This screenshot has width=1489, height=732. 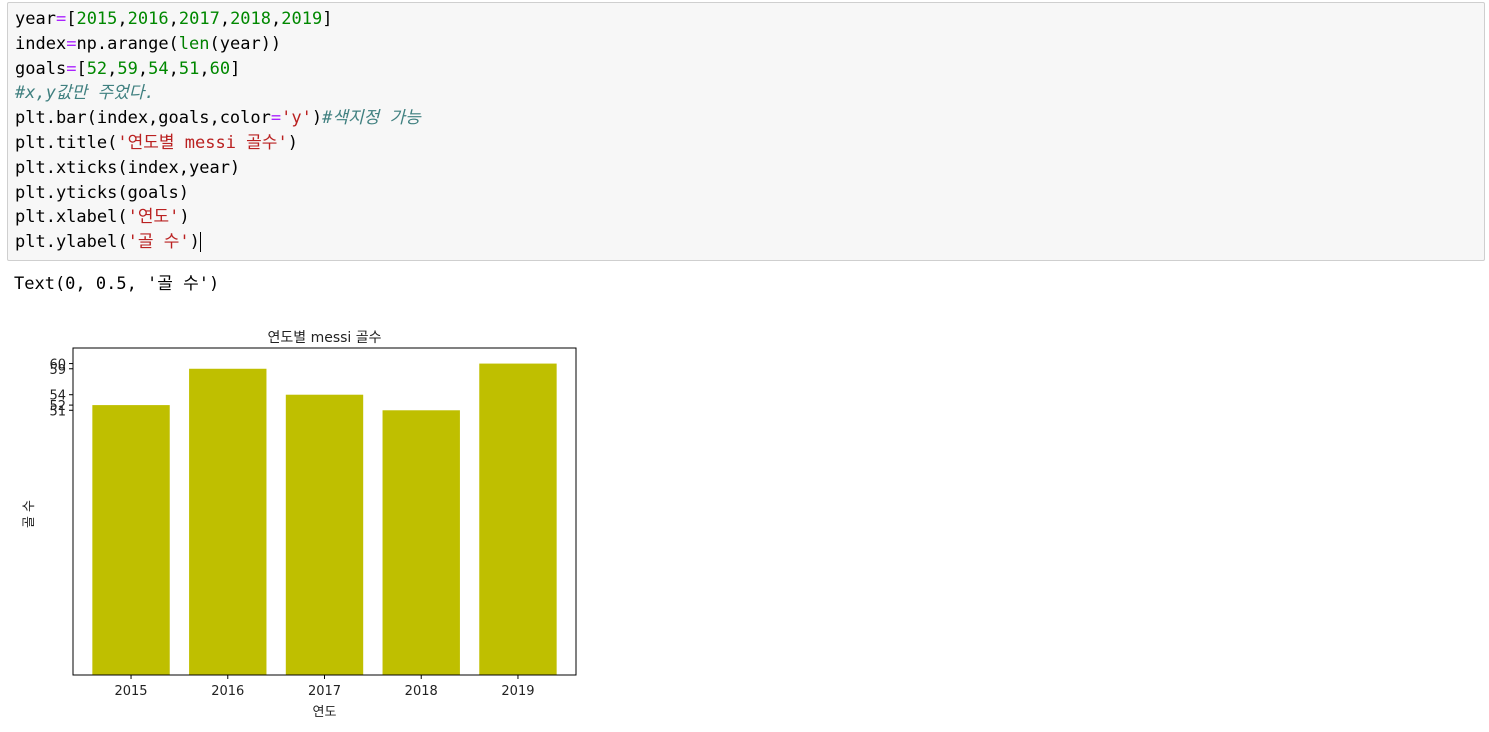 I want to click on code-token: #x,y값만 주었다., so click(x=85, y=93).